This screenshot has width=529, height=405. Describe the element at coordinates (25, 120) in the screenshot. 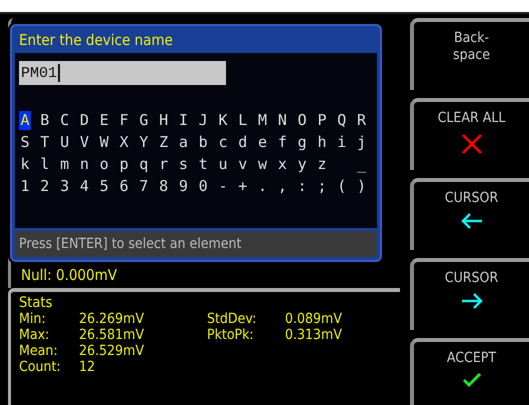

I see `character-key: A` at that location.